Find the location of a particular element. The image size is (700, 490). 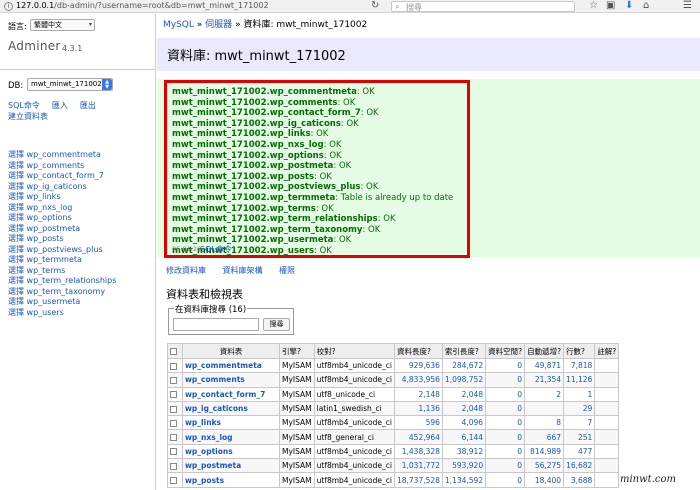

value-cell: 38,912 is located at coordinates (464, 451).